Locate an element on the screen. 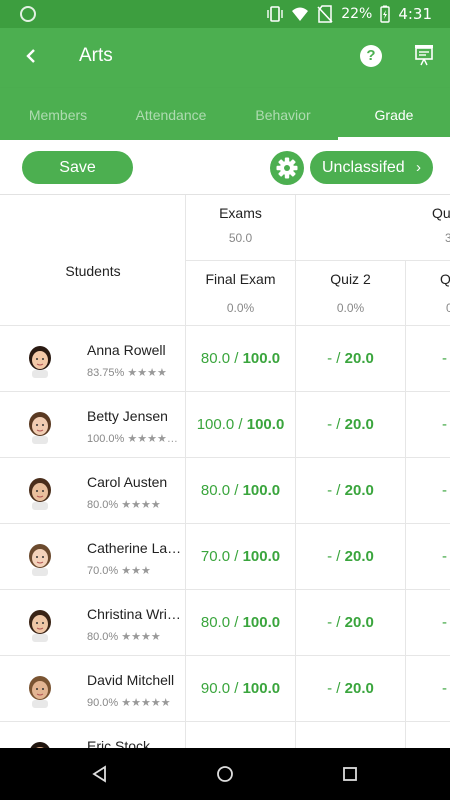 This screenshot has height=800, width=450. wifi-icon is located at coordinates (300, 14).